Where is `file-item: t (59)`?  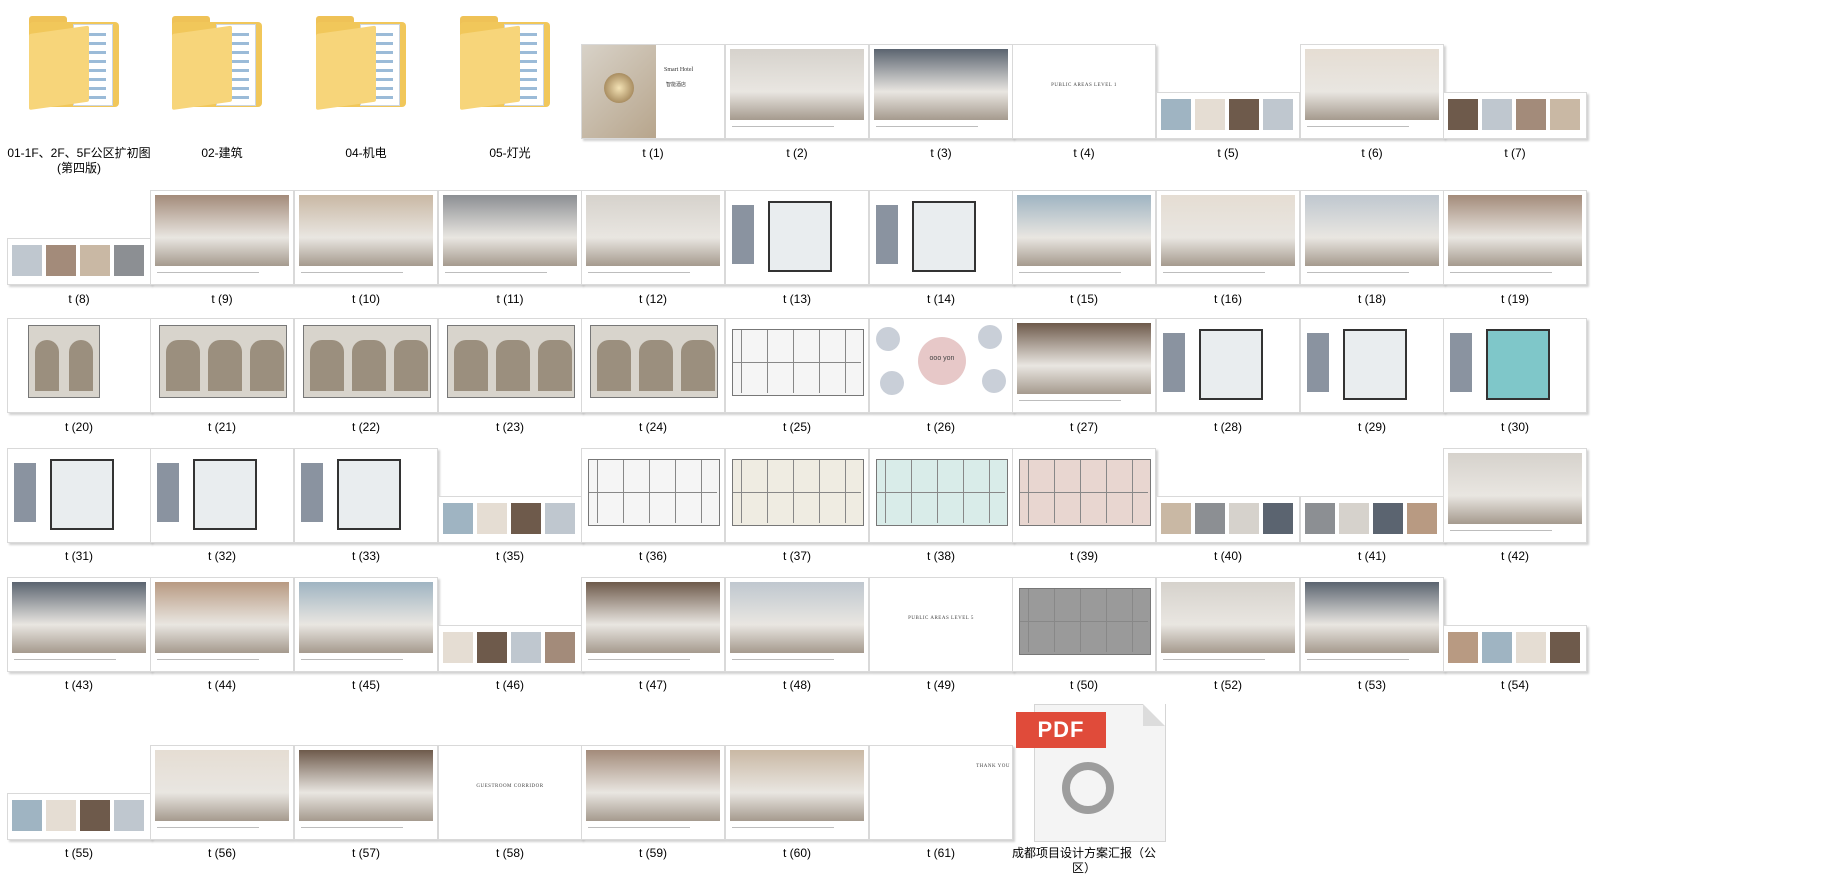 file-item: t (59) is located at coordinates (653, 445).